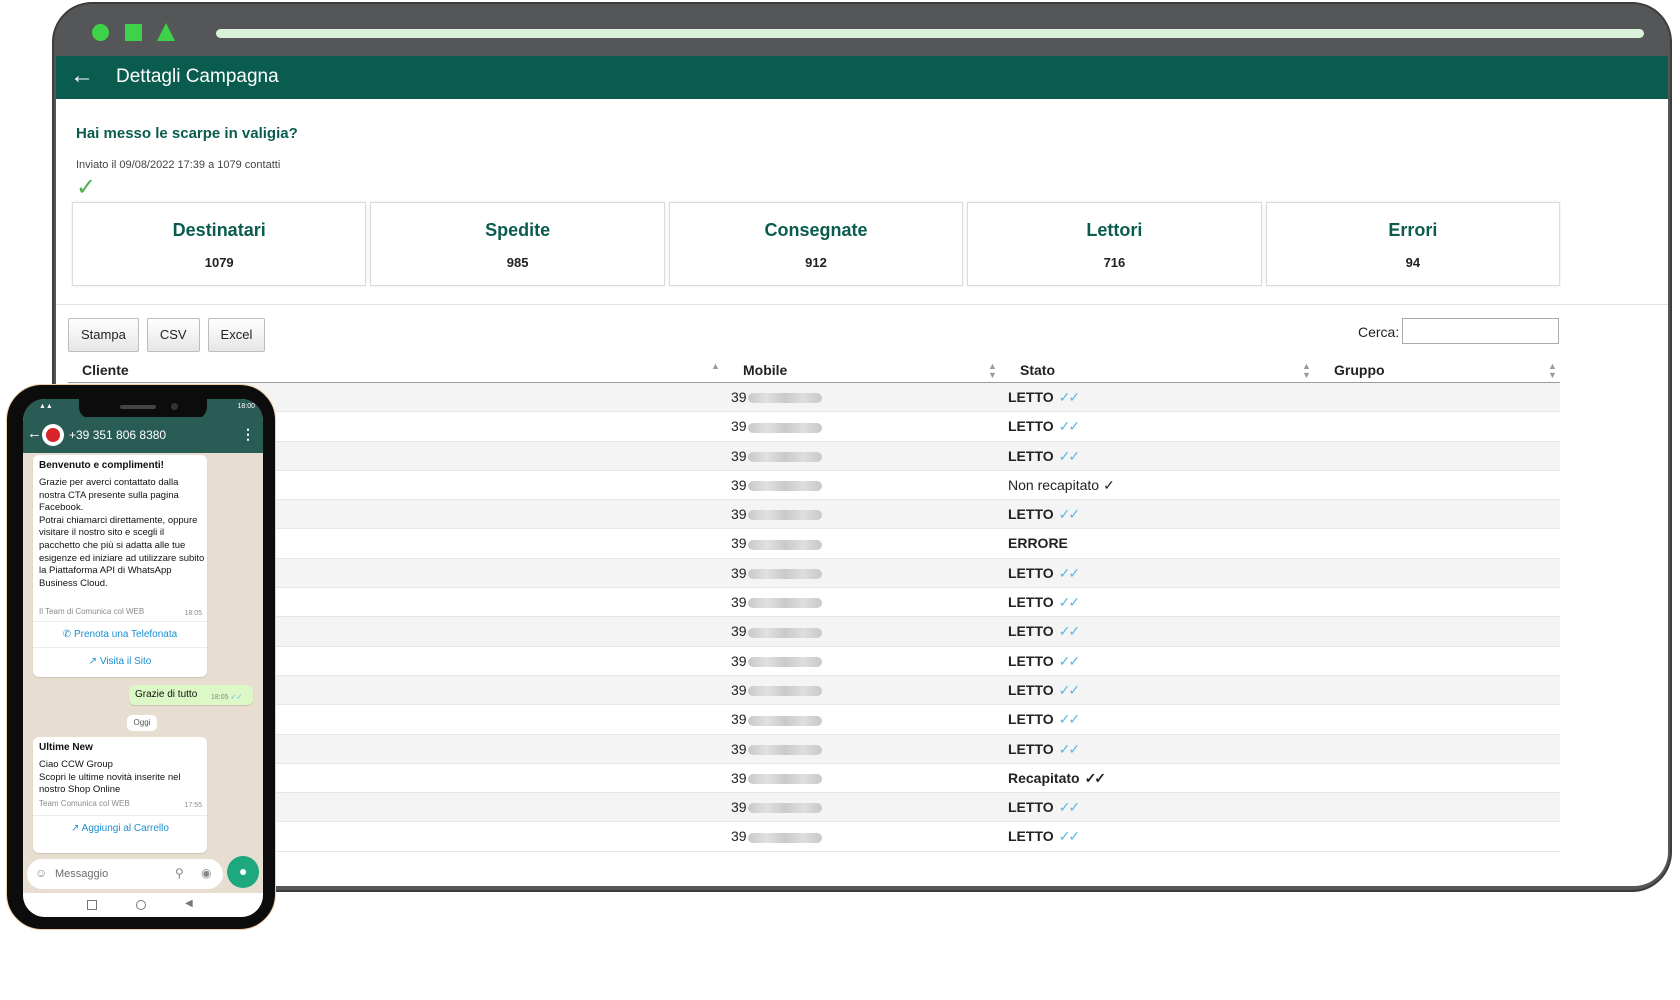 The width and height of the screenshot is (1680, 1000). What do you see at coordinates (226, 697) in the screenshot?
I see `message-time: 18:05 ✓✓` at bounding box center [226, 697].